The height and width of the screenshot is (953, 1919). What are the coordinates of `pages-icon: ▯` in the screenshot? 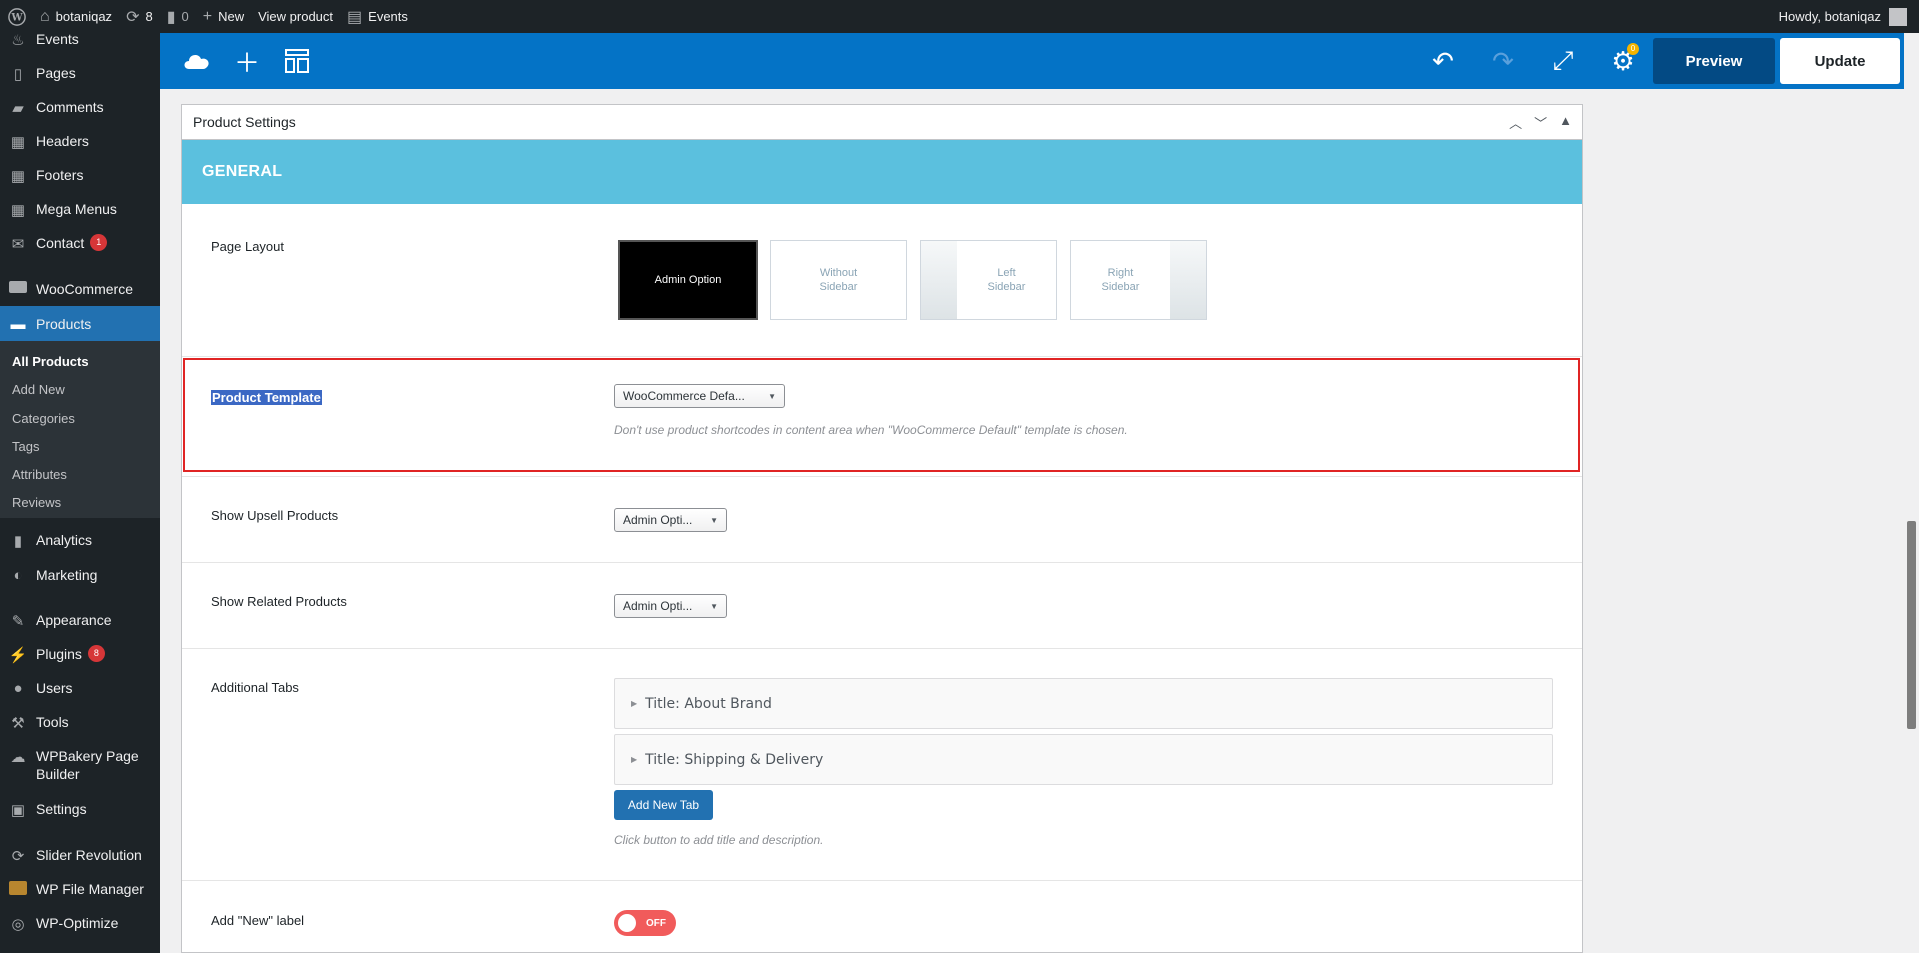 It's located at (18, 74).